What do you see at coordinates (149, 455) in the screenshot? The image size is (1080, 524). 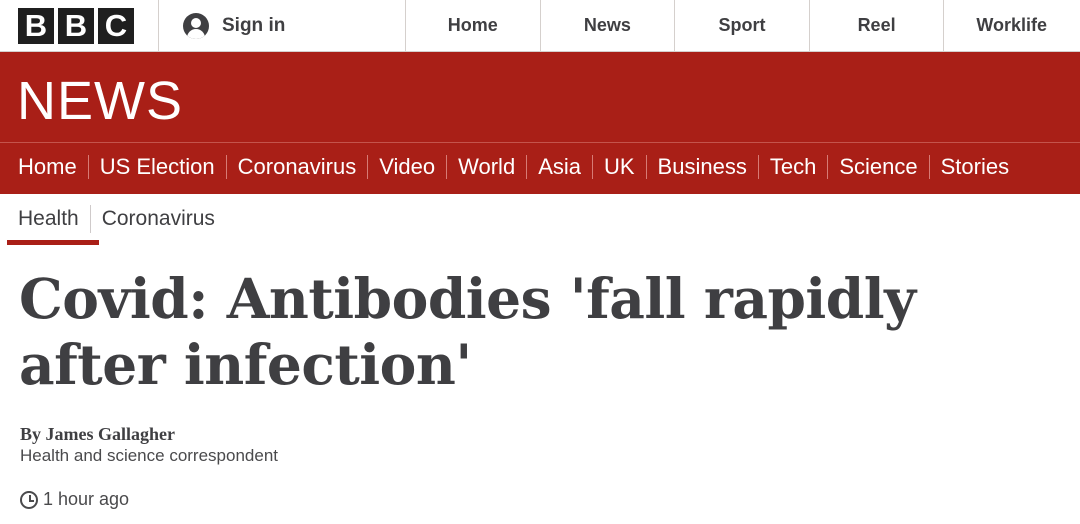 I see `author-role: Health and science correspondent` at bounding box center [149, 455].